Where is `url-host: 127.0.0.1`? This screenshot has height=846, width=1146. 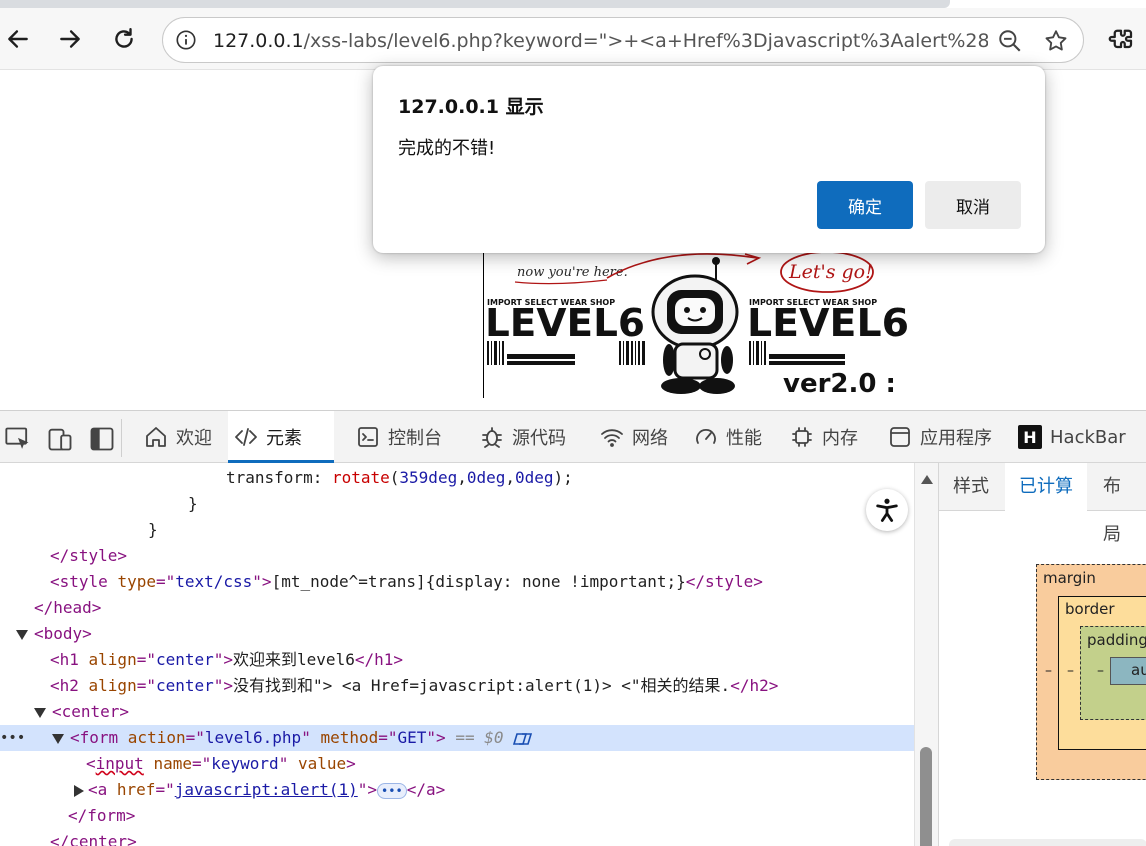 url-host: 127.0.0.1 is located at coordinates (258, 41).